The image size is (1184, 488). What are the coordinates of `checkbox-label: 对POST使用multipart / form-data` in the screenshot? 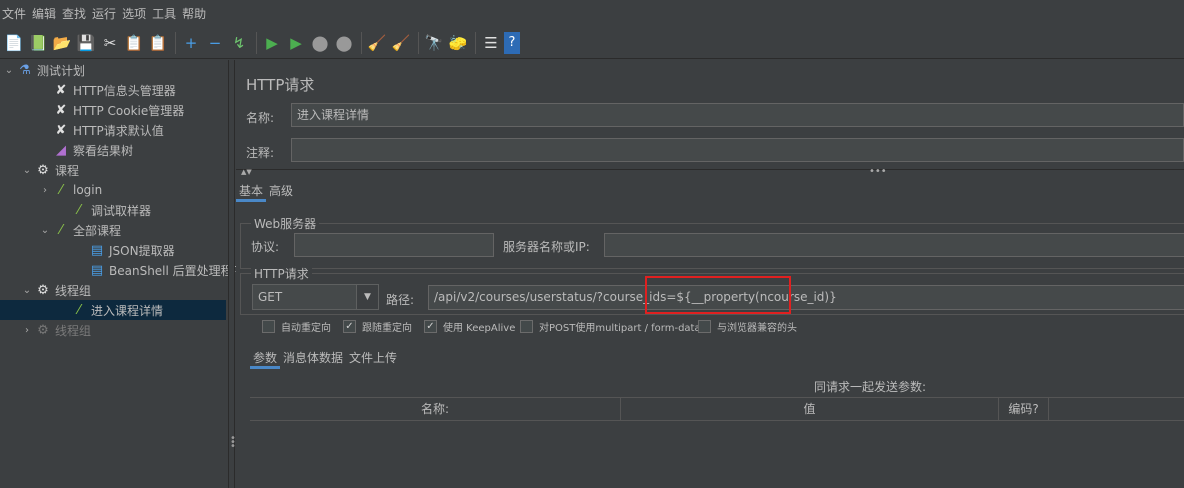 It's located at (620, 328).